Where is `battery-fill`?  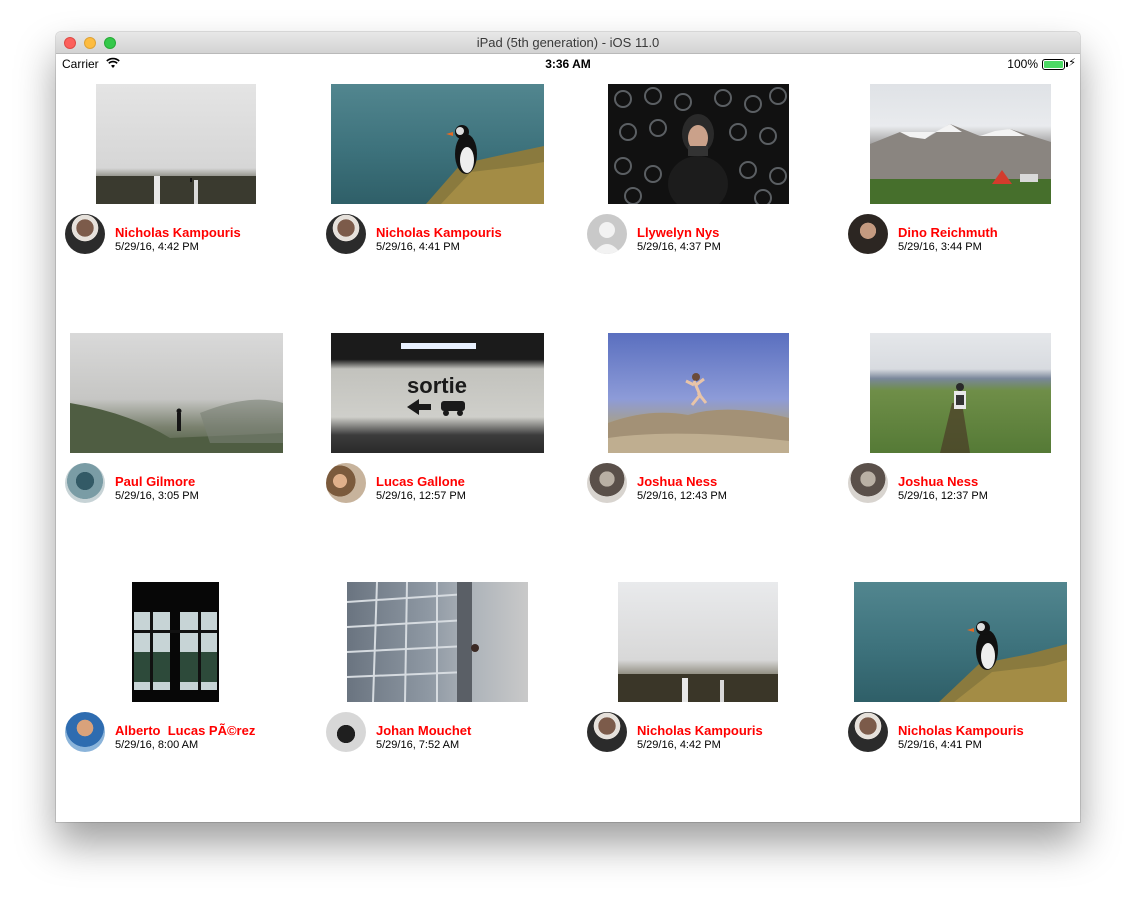 battery-fill is located at coordinates (1053, 64).